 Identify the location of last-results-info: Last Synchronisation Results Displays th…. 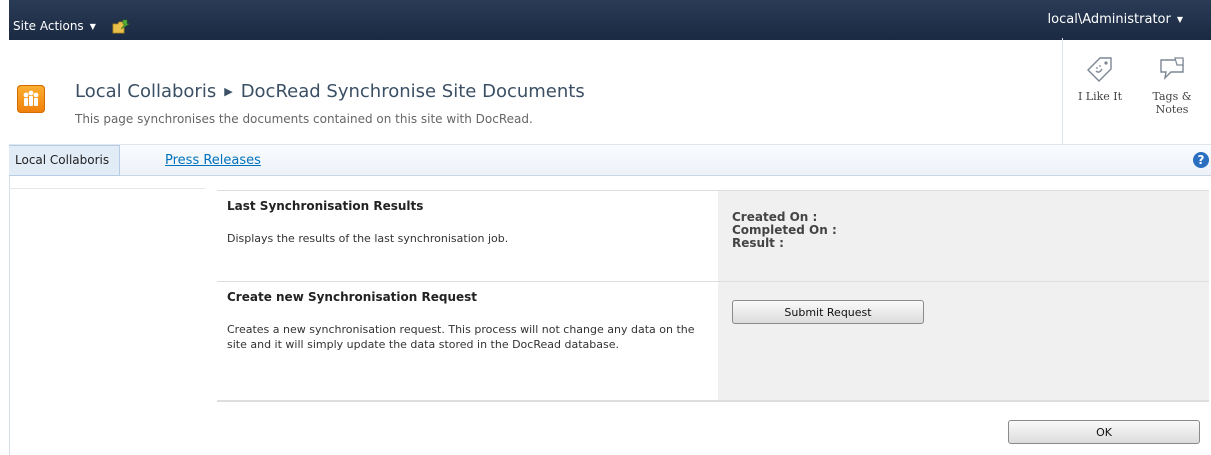
(467, 236).